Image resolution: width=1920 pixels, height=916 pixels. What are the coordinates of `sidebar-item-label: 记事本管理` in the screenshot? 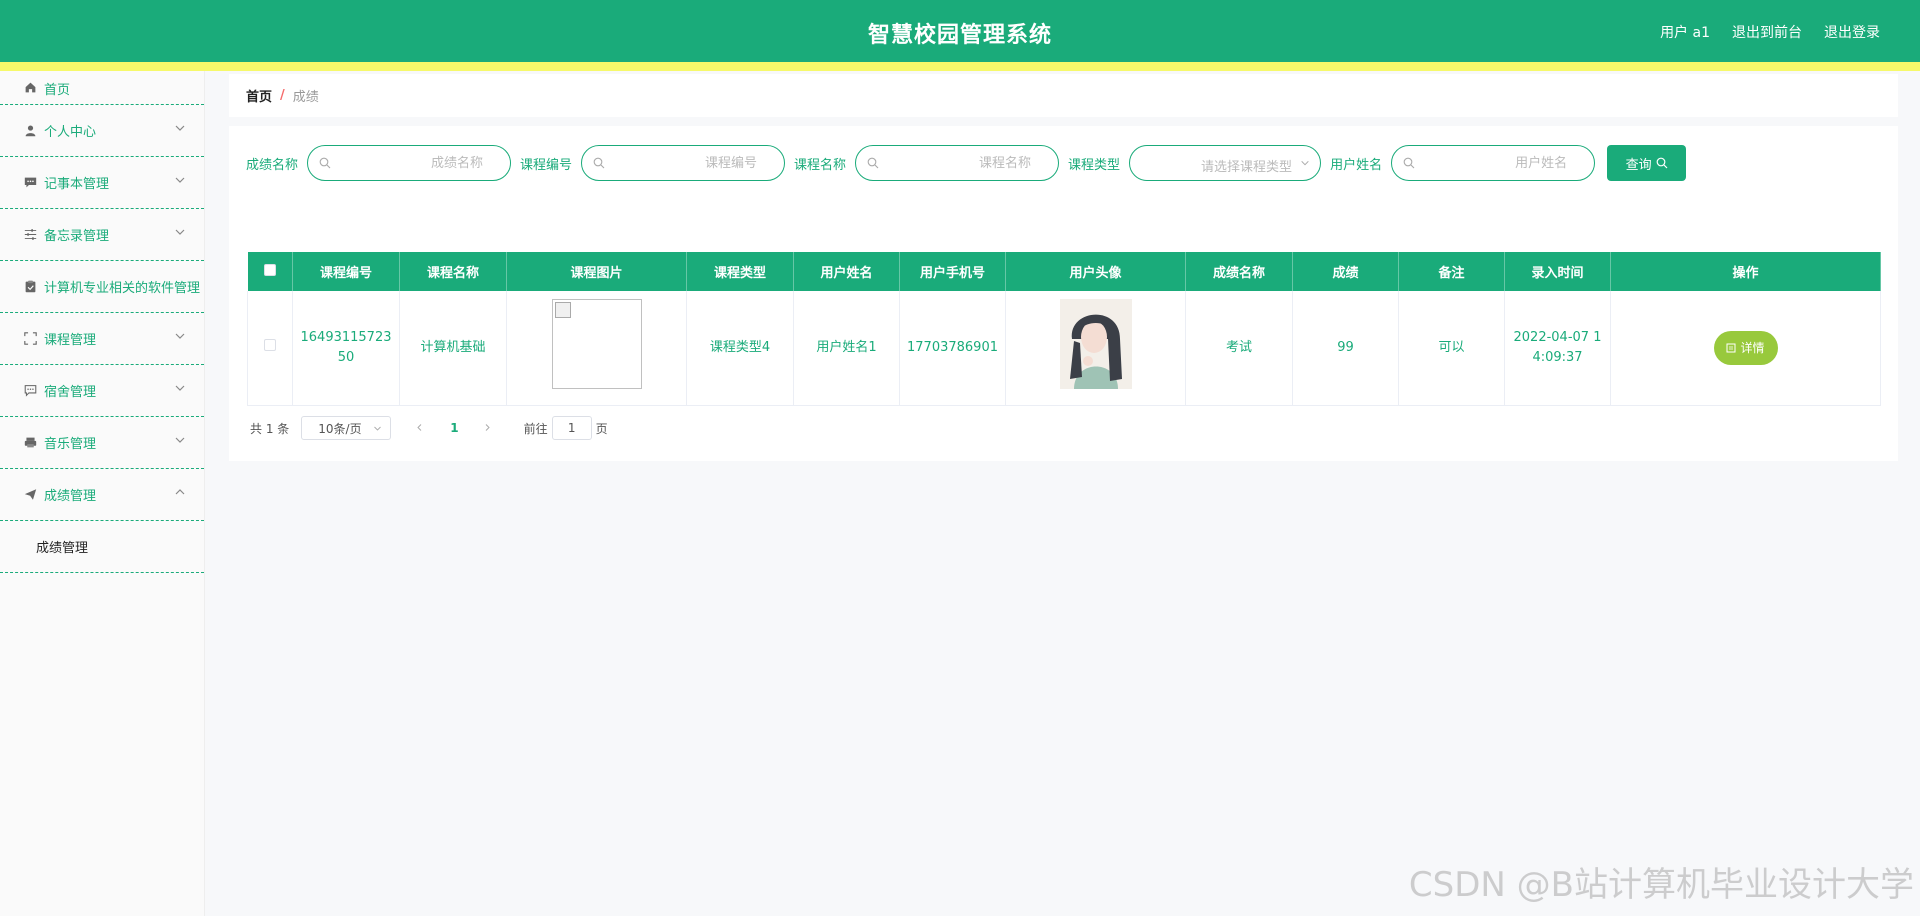 It's located at (77, 184).